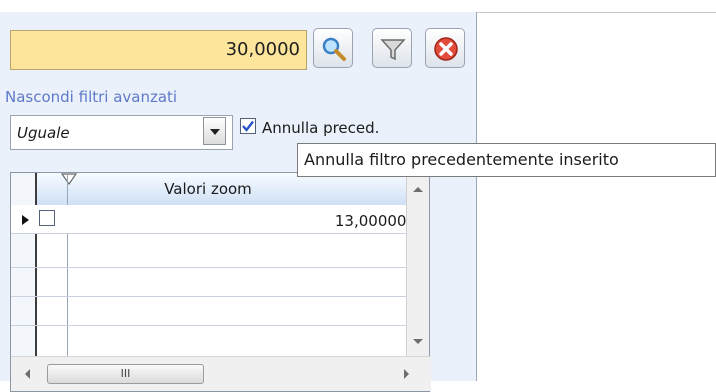 Image resolution: width=716 pixels, height=392 pixels. What do you see at coordinates (407, 374) in the screenshot?
I see `scroll-right-arrow-icon` at bounding box center [407, 374].